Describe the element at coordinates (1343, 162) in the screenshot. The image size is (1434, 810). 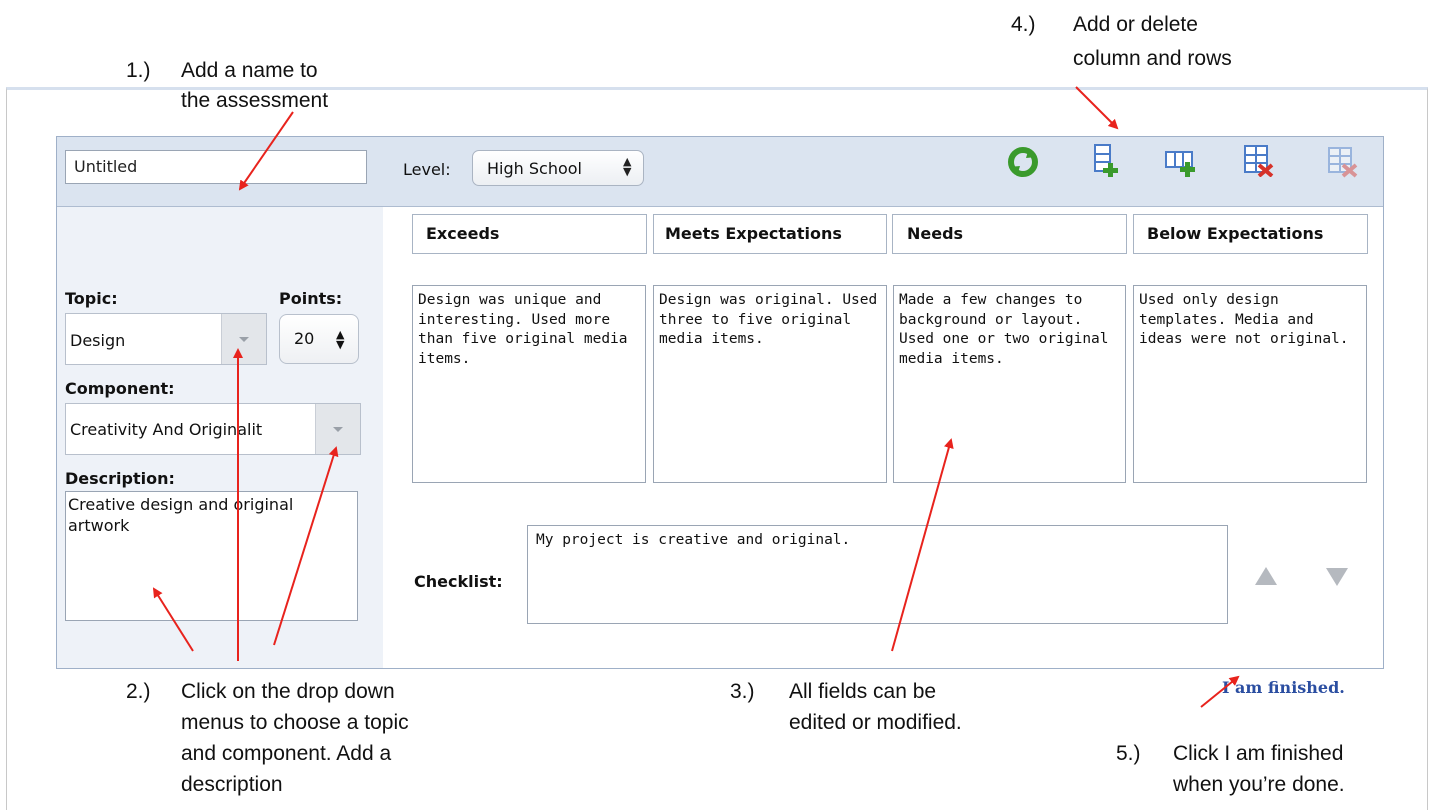
I see `delete-column-icon` at that location.